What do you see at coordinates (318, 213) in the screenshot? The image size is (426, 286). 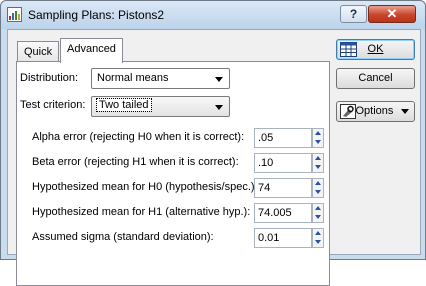 I see `h1-mean-spinner` at bounding box center [318, 213].